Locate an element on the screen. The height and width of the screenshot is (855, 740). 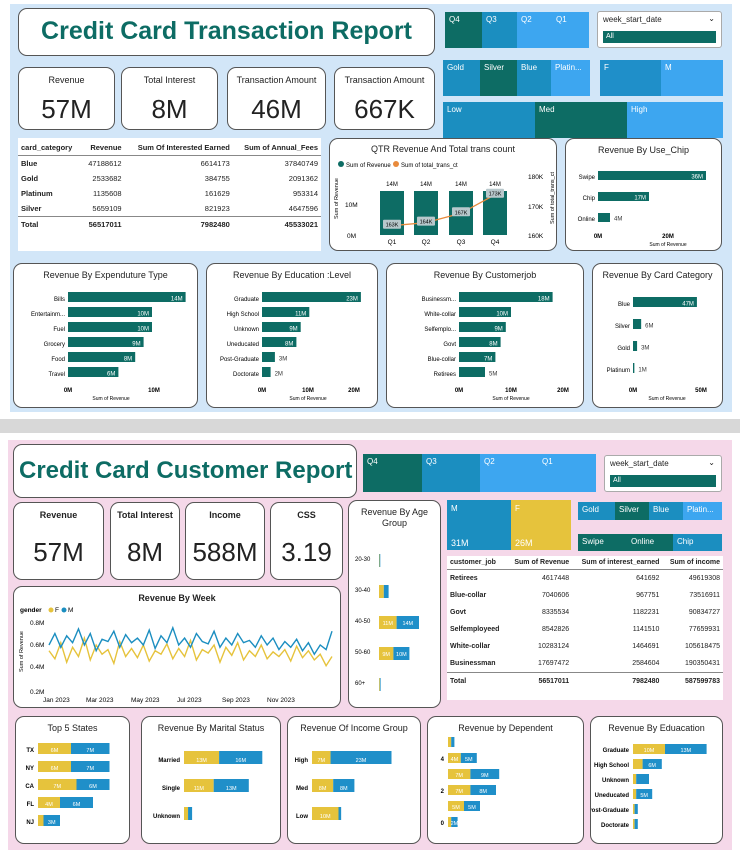
data-label: 3M is located at coordinates (645, 349).